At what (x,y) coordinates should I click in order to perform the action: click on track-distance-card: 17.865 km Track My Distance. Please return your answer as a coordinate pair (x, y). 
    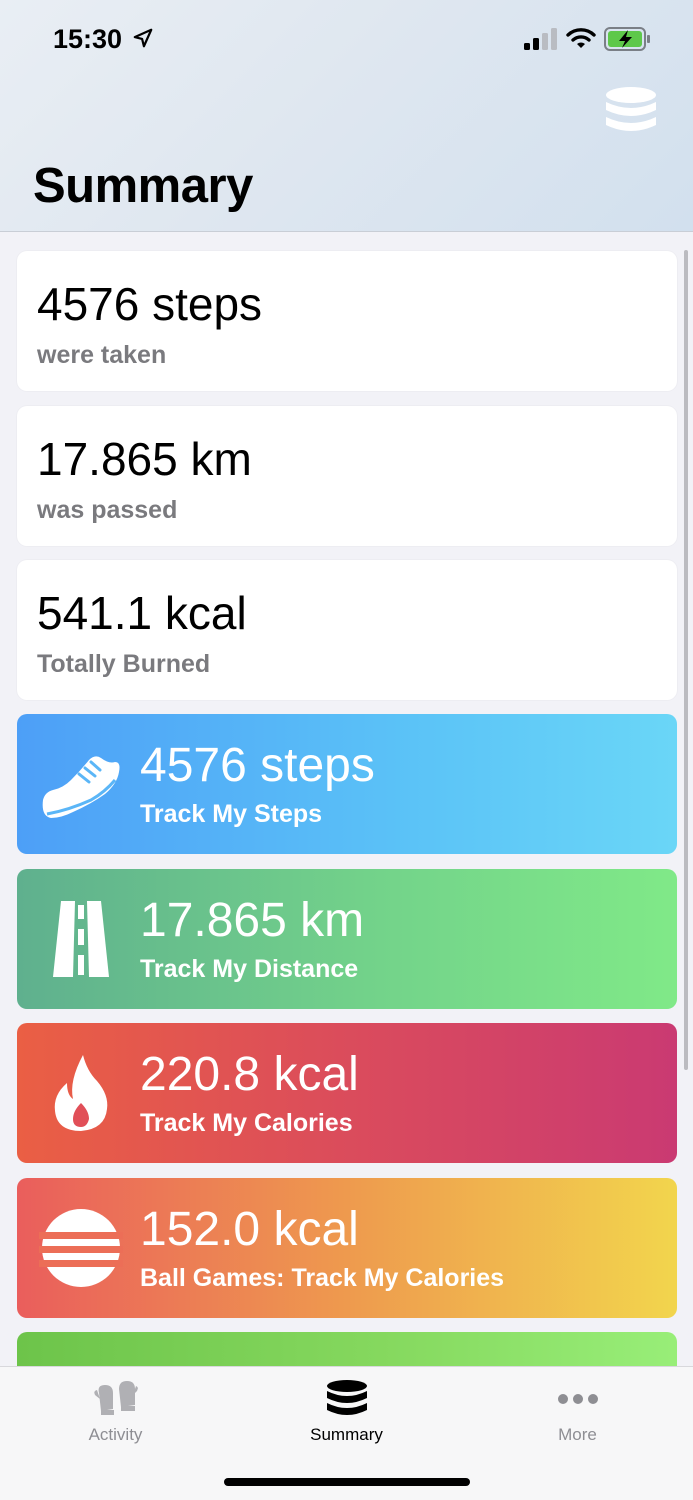
    Looking at the image, I should click on (347, 939).